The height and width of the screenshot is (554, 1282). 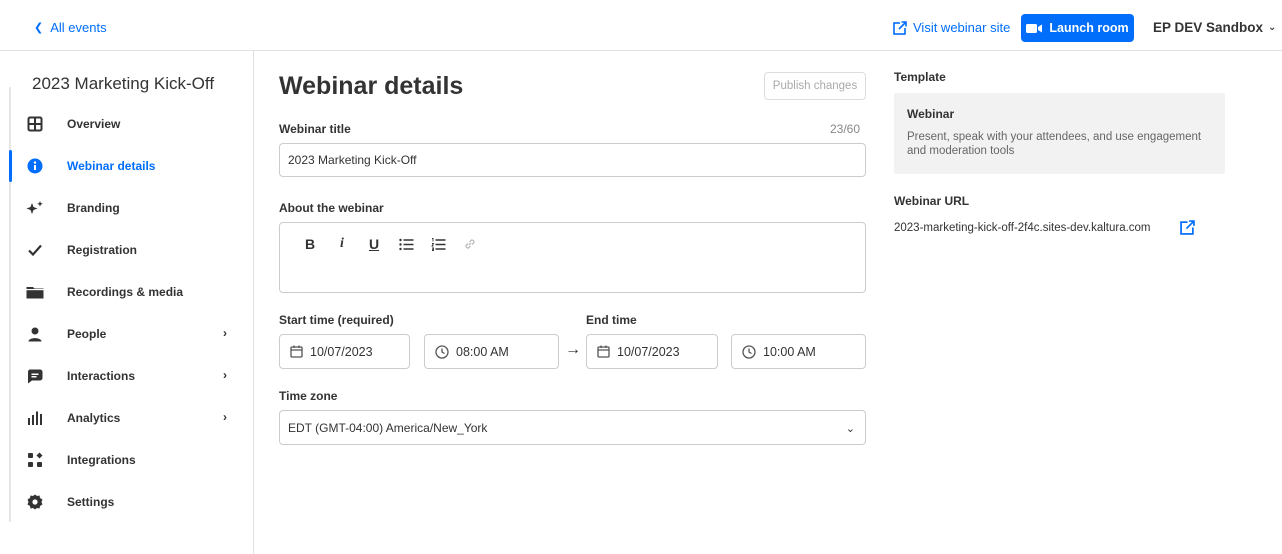 I want to click on bold-button: B, so click(x=310, y=244).